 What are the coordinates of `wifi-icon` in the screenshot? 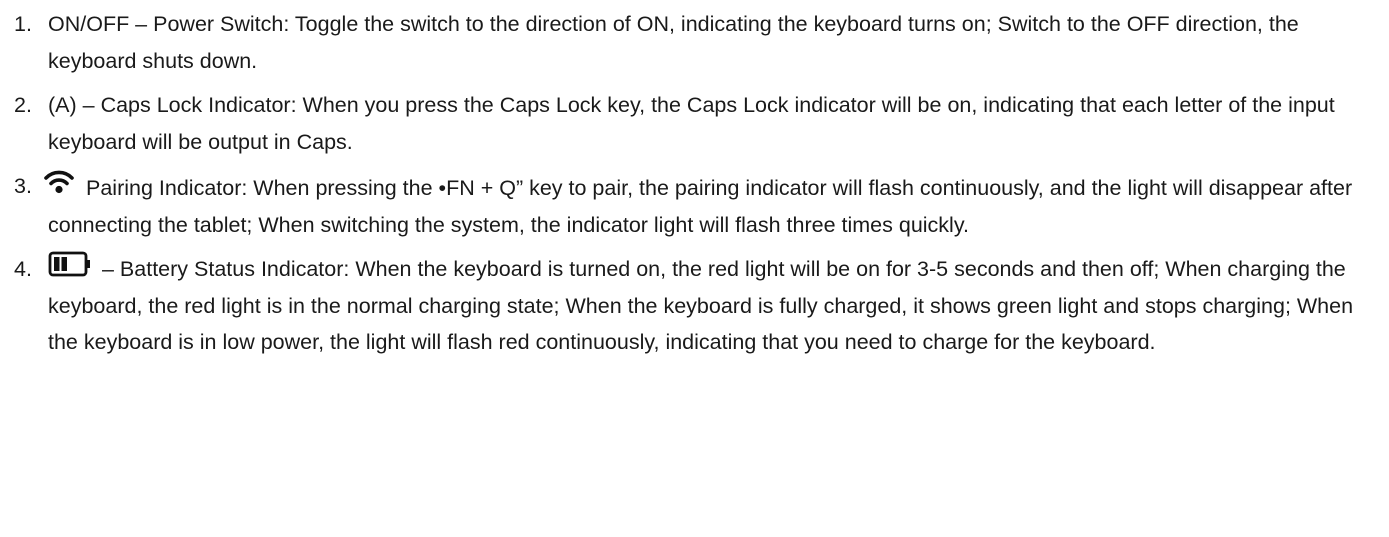 It's located at (59, 182).